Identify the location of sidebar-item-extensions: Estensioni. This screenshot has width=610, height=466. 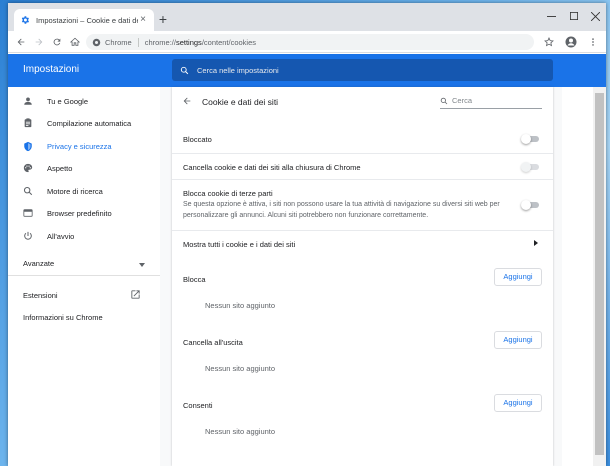
(84, 295).